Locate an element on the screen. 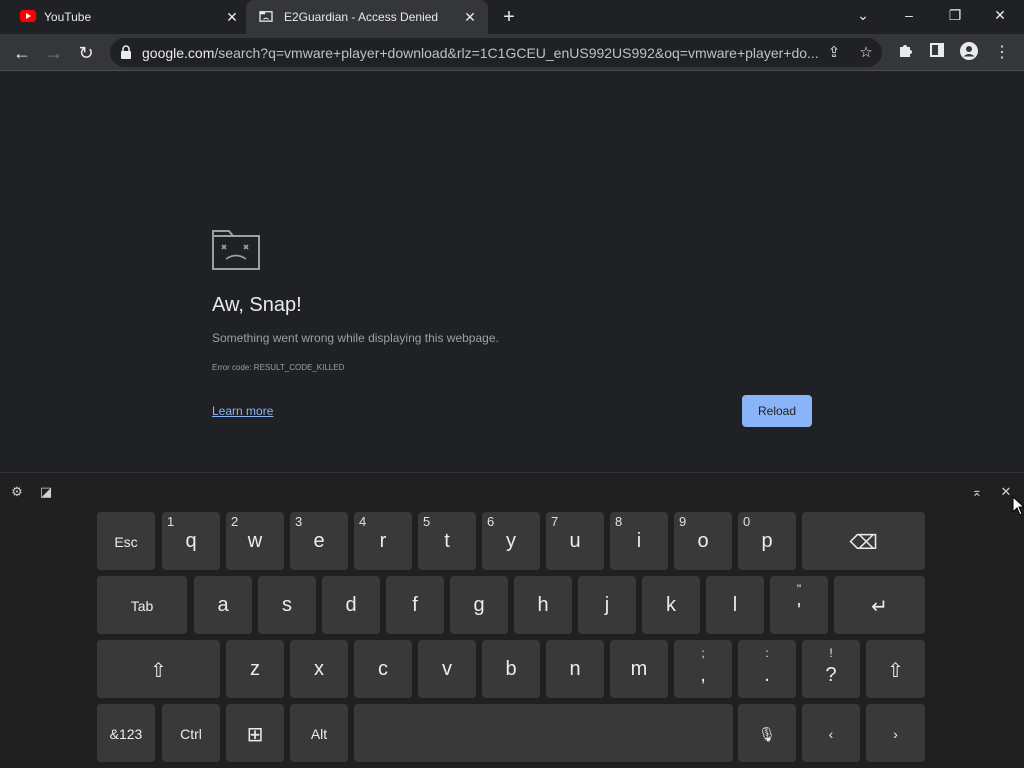  key-o: 9o is located at coordinates (703, 541).